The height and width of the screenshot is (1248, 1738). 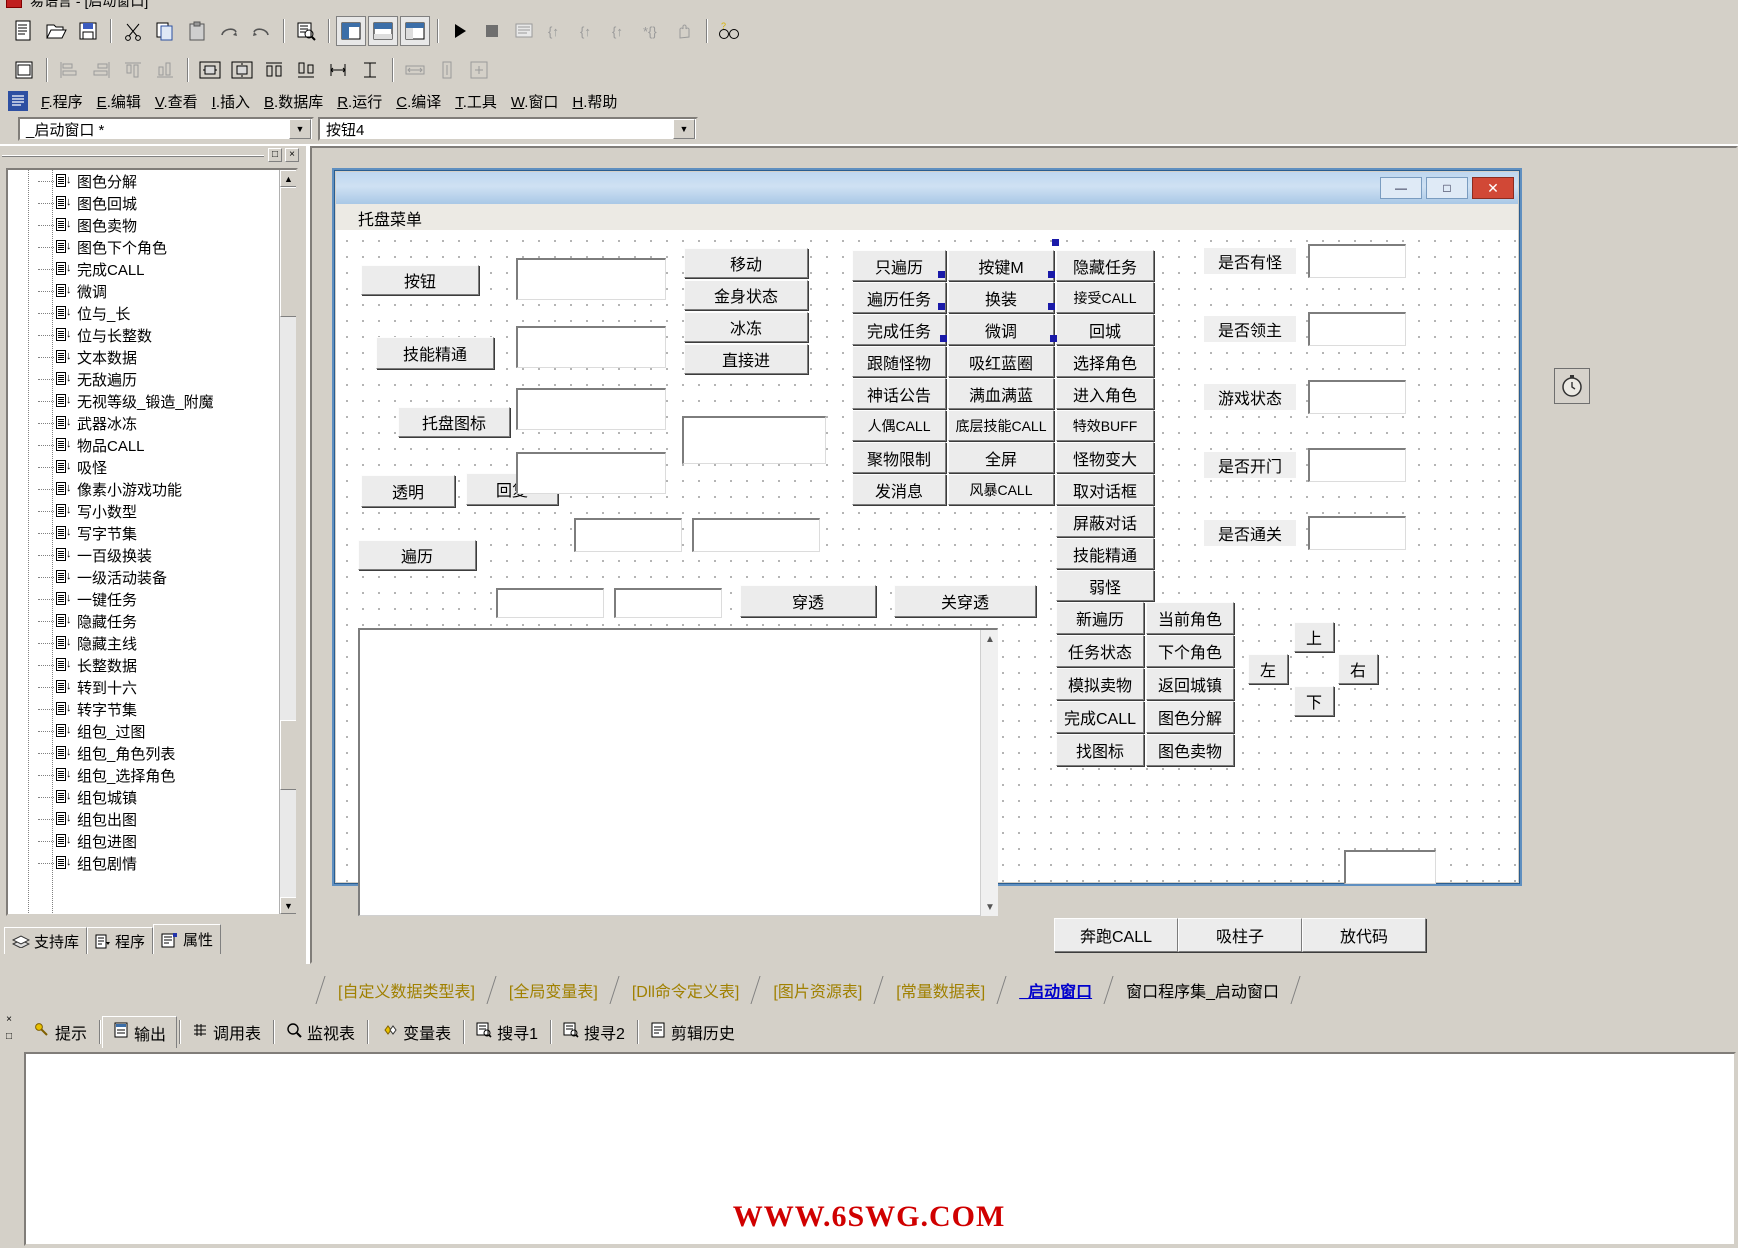 I want to click on button-pair-3-0: 完成CALL, so click(x=1100, y=717).